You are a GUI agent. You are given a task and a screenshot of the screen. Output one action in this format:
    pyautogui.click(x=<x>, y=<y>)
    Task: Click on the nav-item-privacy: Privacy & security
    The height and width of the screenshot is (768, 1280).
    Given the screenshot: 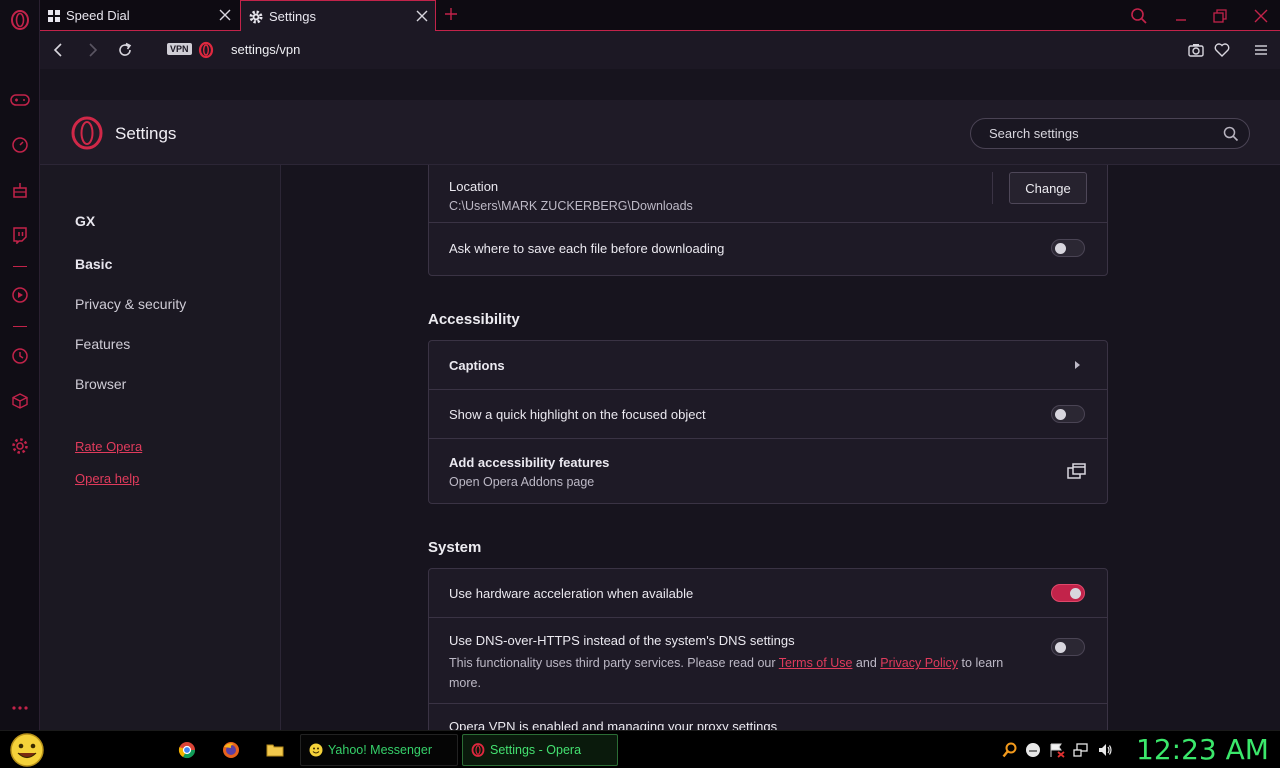 What is the action you would take?
    pyautogui.click(x=130, y=304)
    